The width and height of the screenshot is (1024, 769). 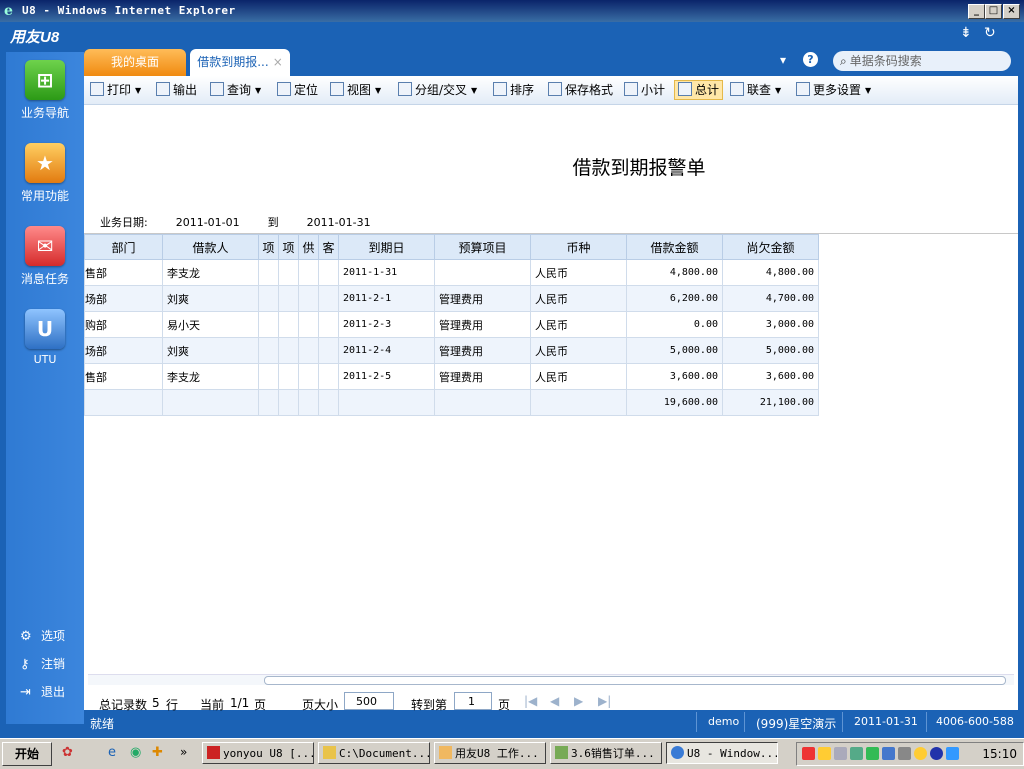 I want to click on save-format-button: 保存格式, so click(x=580, y=90).